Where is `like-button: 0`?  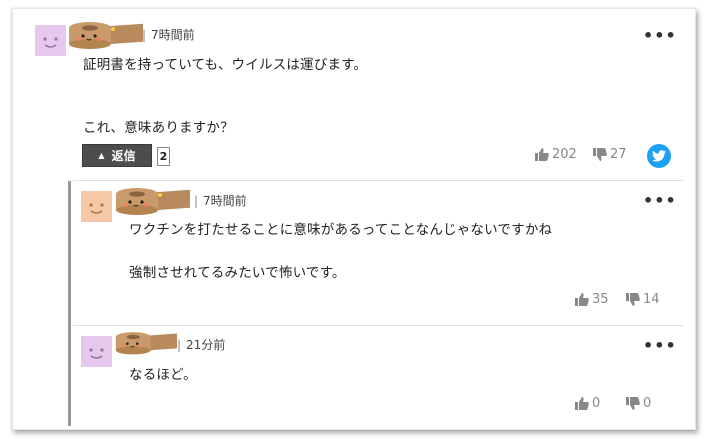
like-button: 0 is located at coordinates (587, 403).